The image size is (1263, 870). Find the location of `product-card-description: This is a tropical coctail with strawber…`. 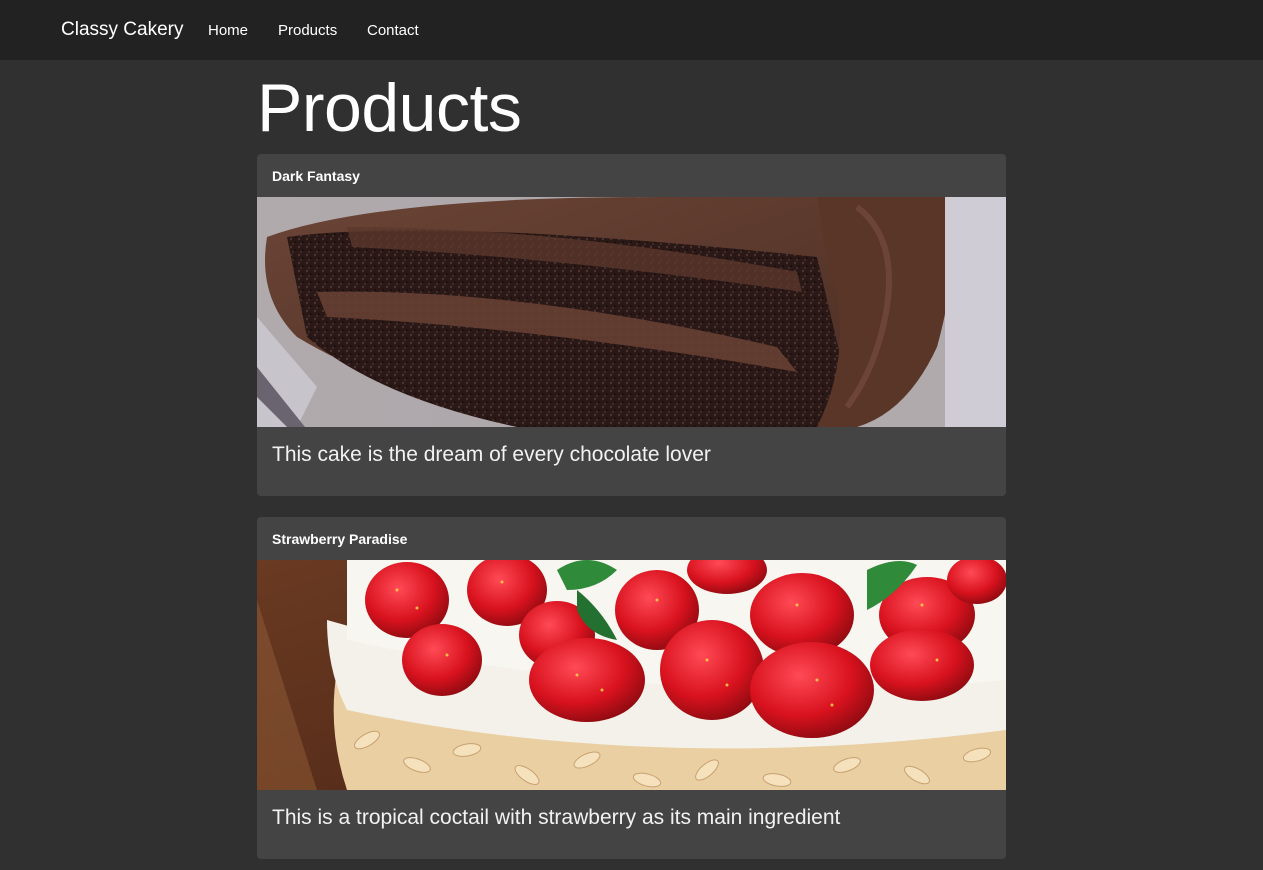

product-card-description: This is a tropical coctail with strawber… is located at coordinates (556, 817).